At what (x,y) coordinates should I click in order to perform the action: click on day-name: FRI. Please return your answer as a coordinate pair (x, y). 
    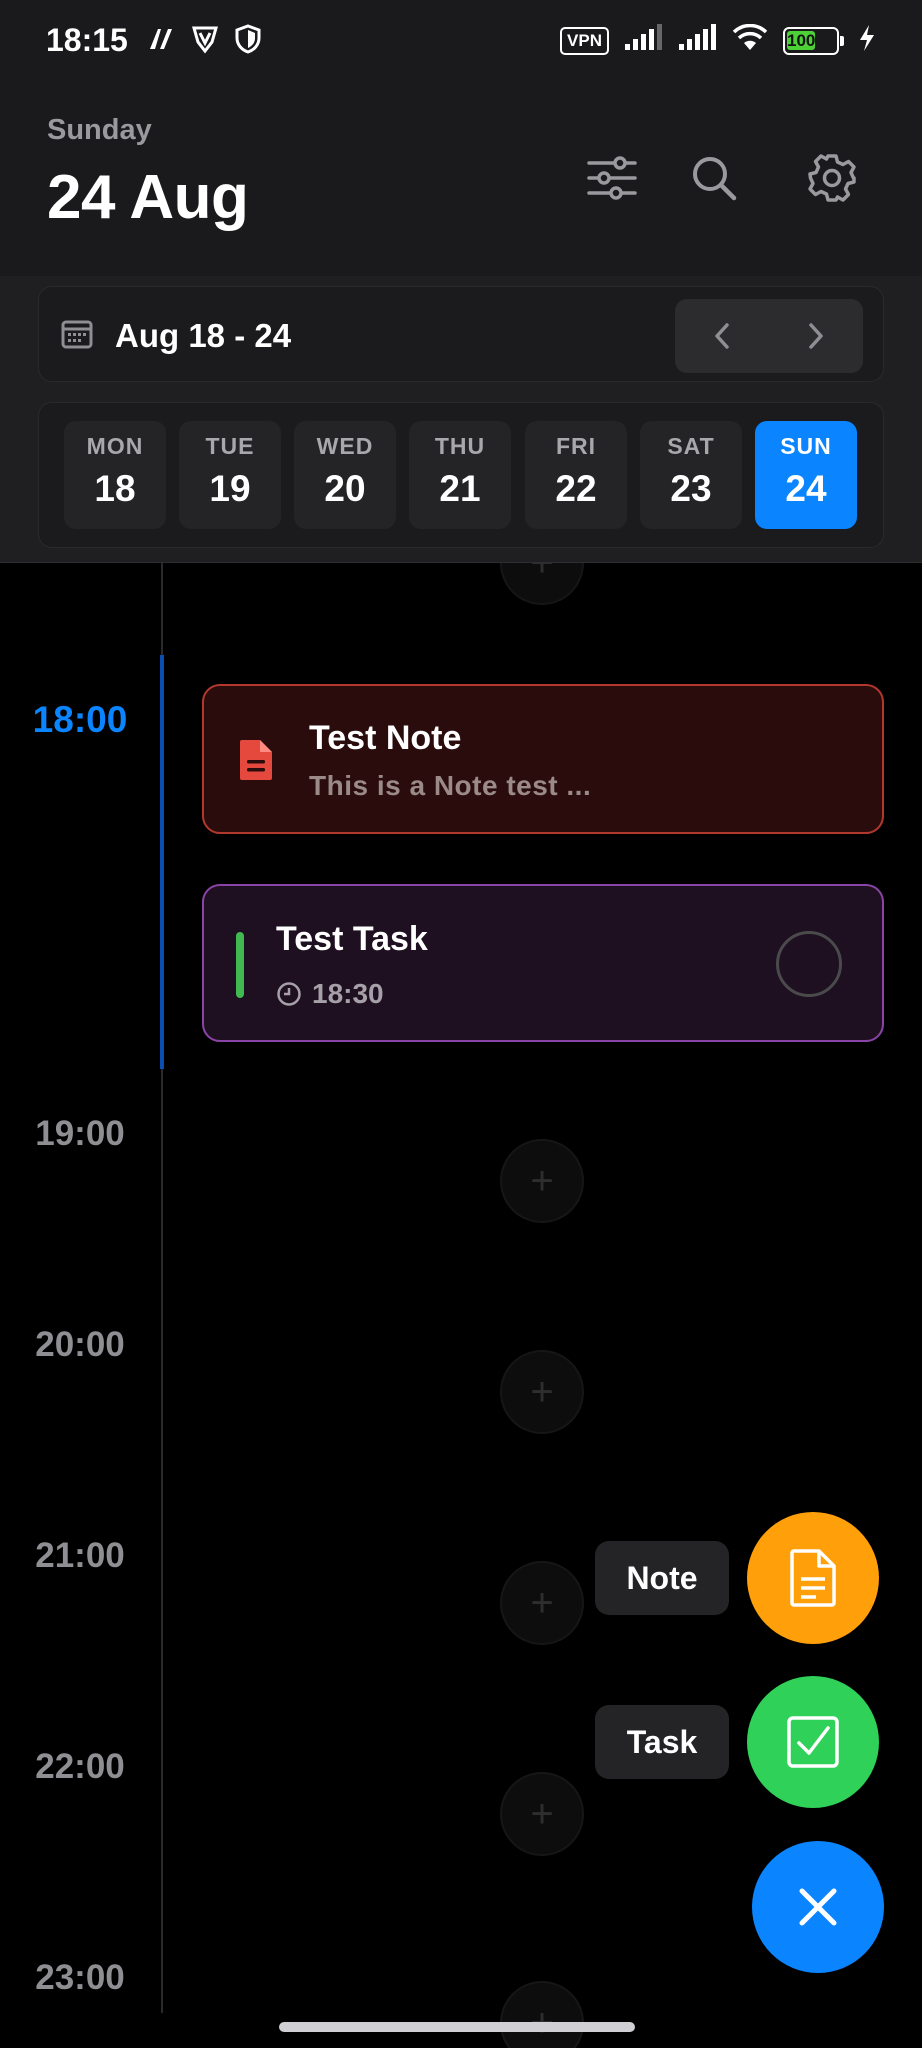
    Looking at the image, I should click on (576, 446).